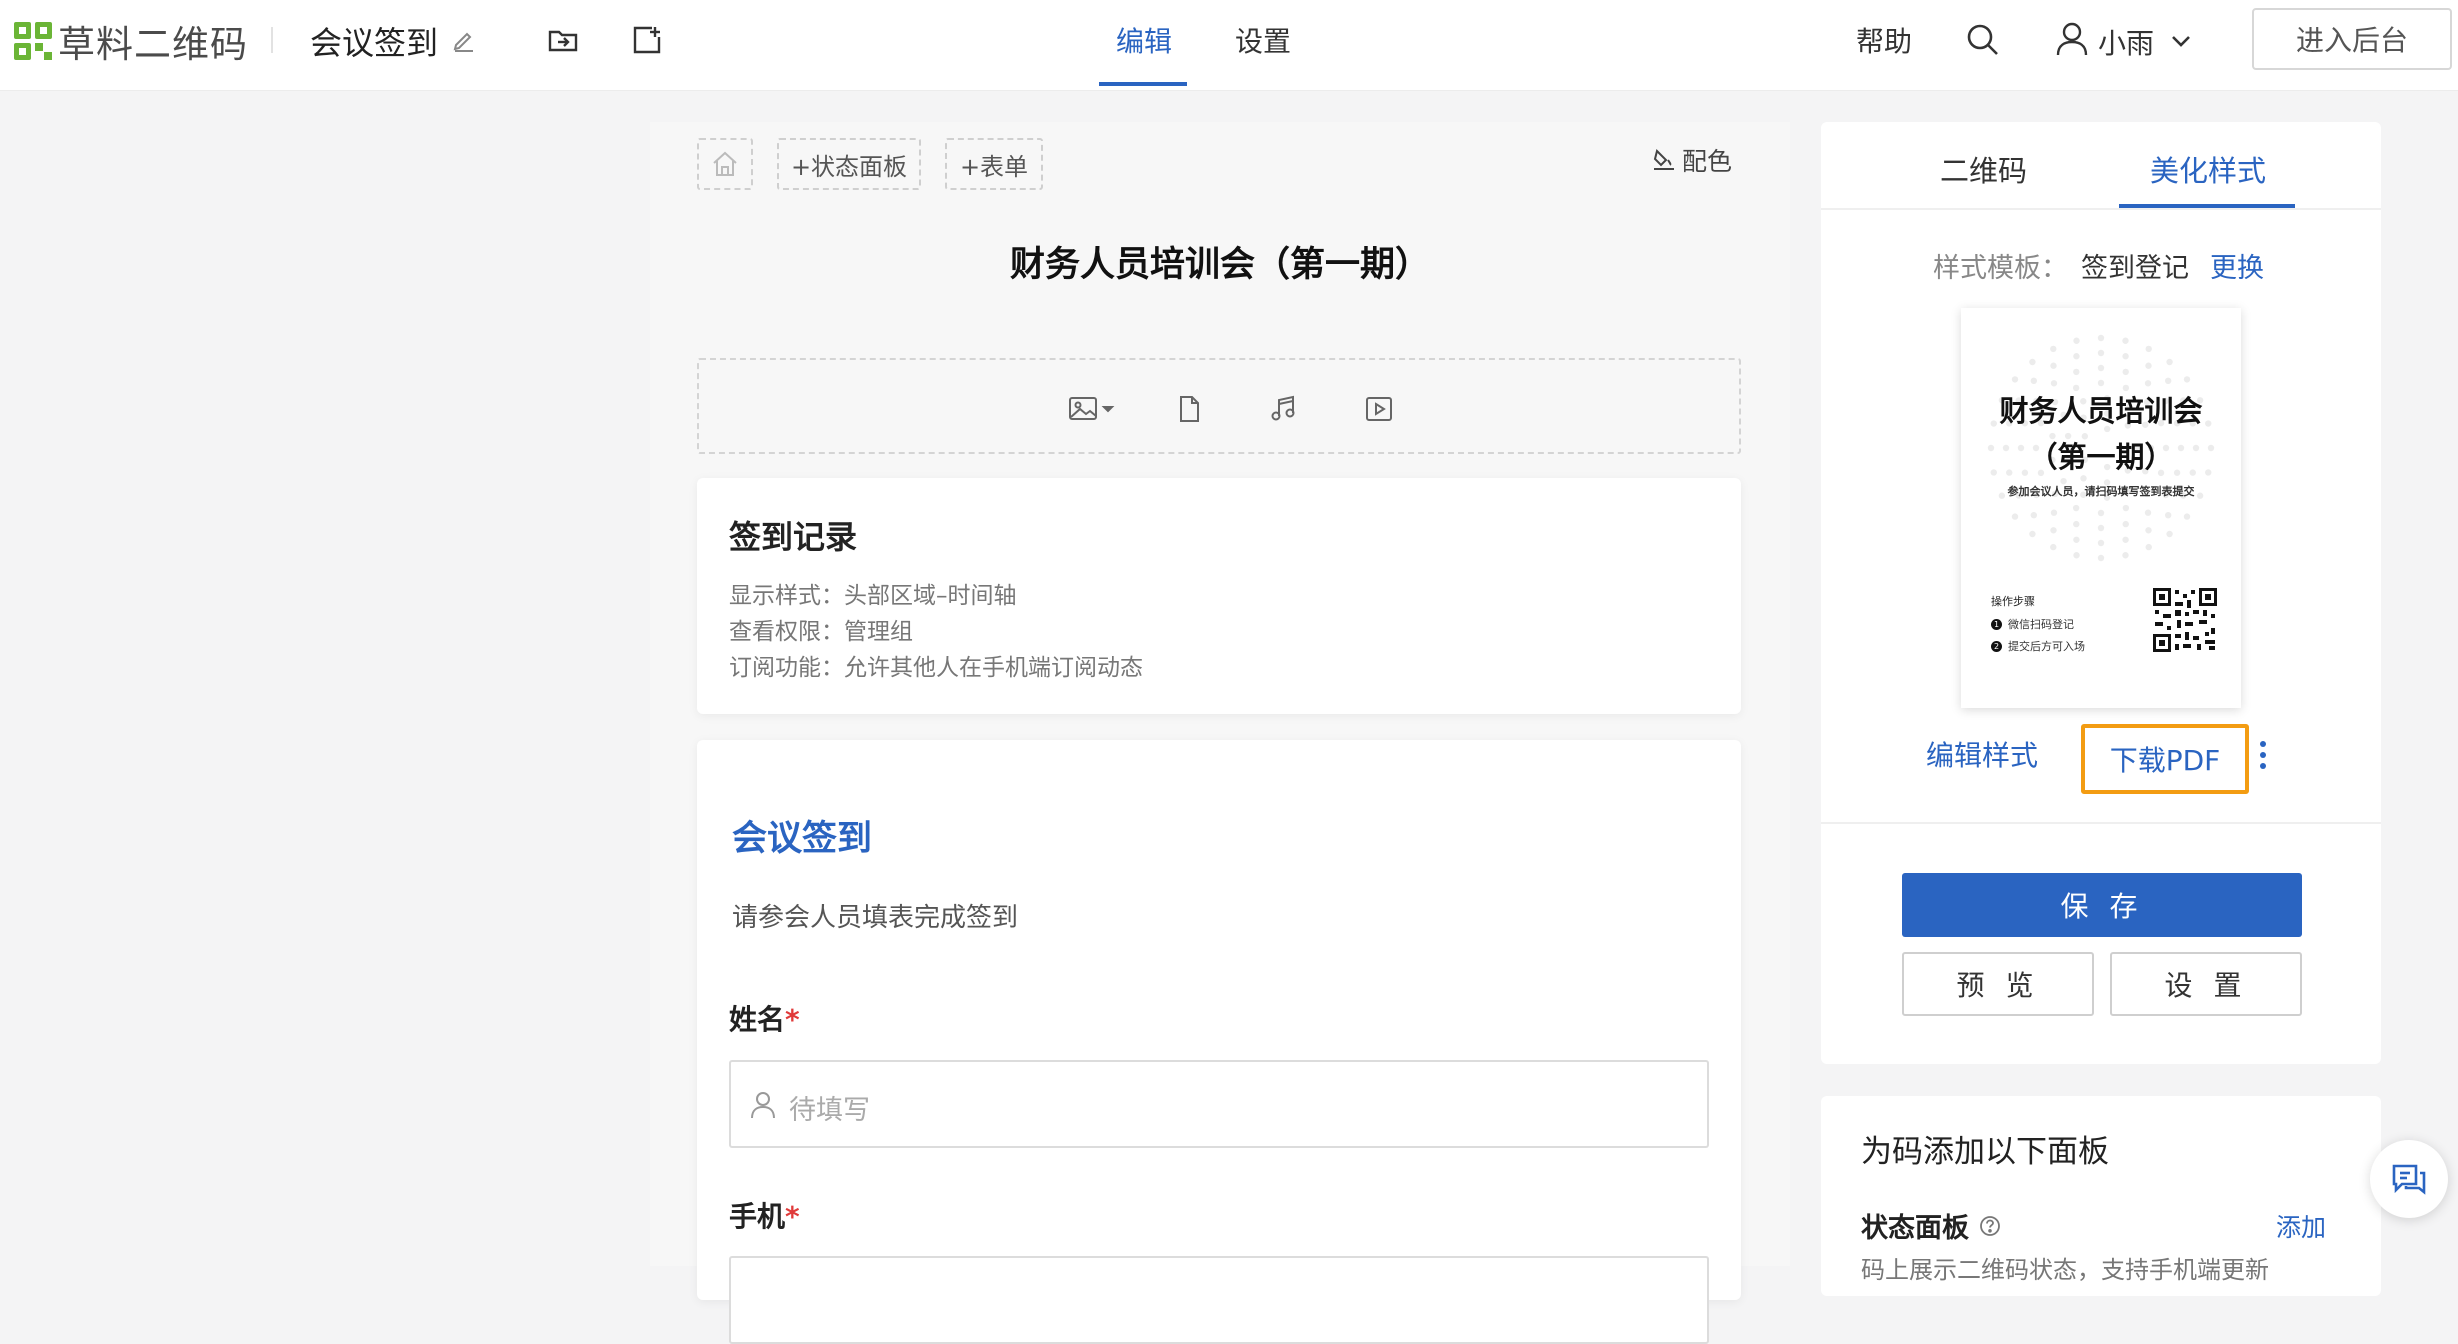  What do you see at coordinates (33, 41) in the screenshot?
I see `logo-icon` at bounding box center [33, 41].